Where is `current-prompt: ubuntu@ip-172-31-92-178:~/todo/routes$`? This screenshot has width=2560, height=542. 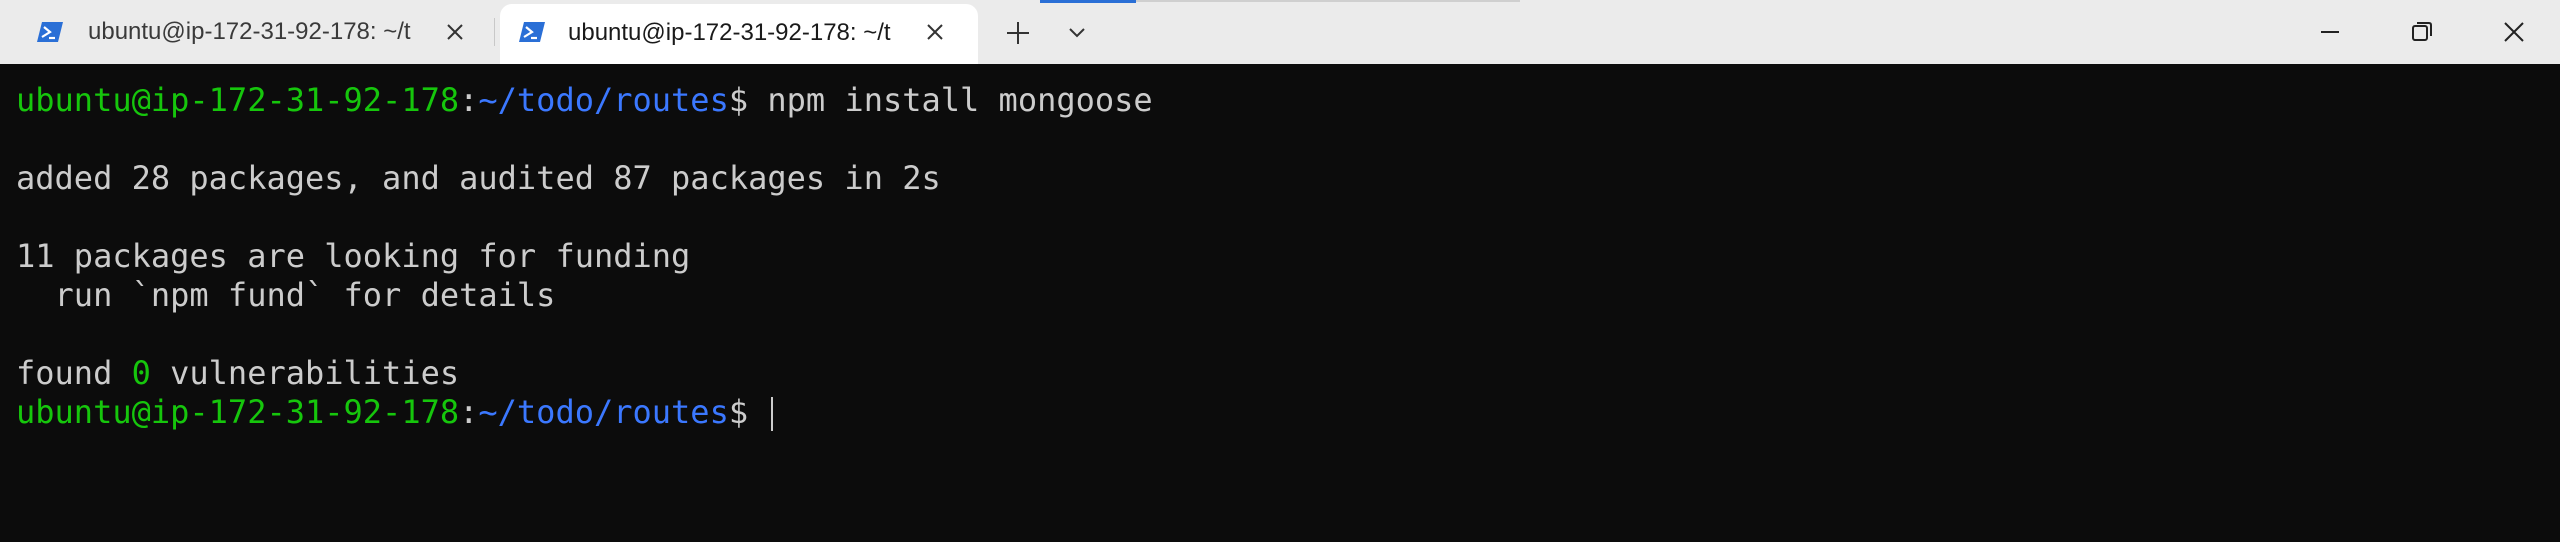
current-prompt: ubuntu@ip-172-31-92-178:~/todo/routes$ is located at coordinates (1288, 412).